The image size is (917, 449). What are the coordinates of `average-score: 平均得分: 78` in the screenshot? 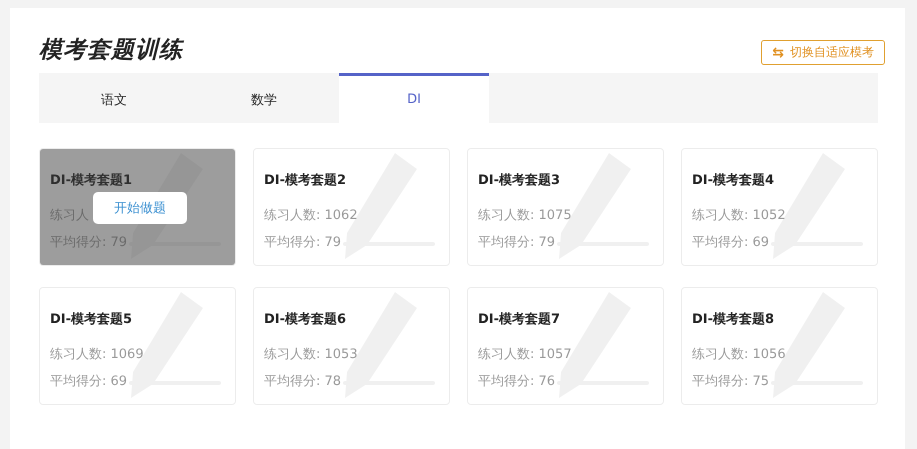 It's located at (303, 381).